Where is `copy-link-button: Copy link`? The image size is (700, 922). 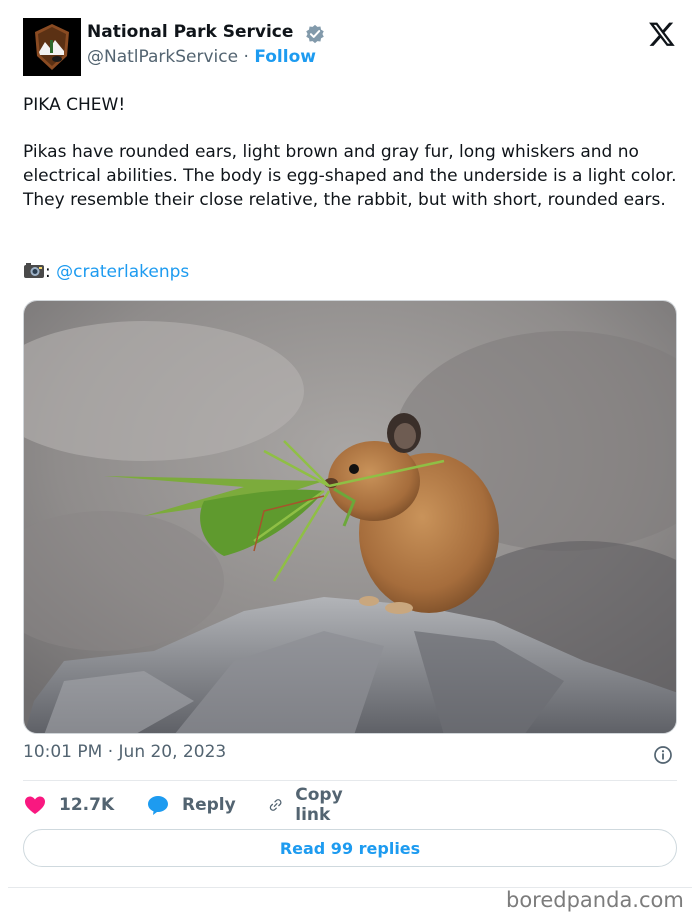 copy-link-button: Copy link is located at coordinates (309, 805).